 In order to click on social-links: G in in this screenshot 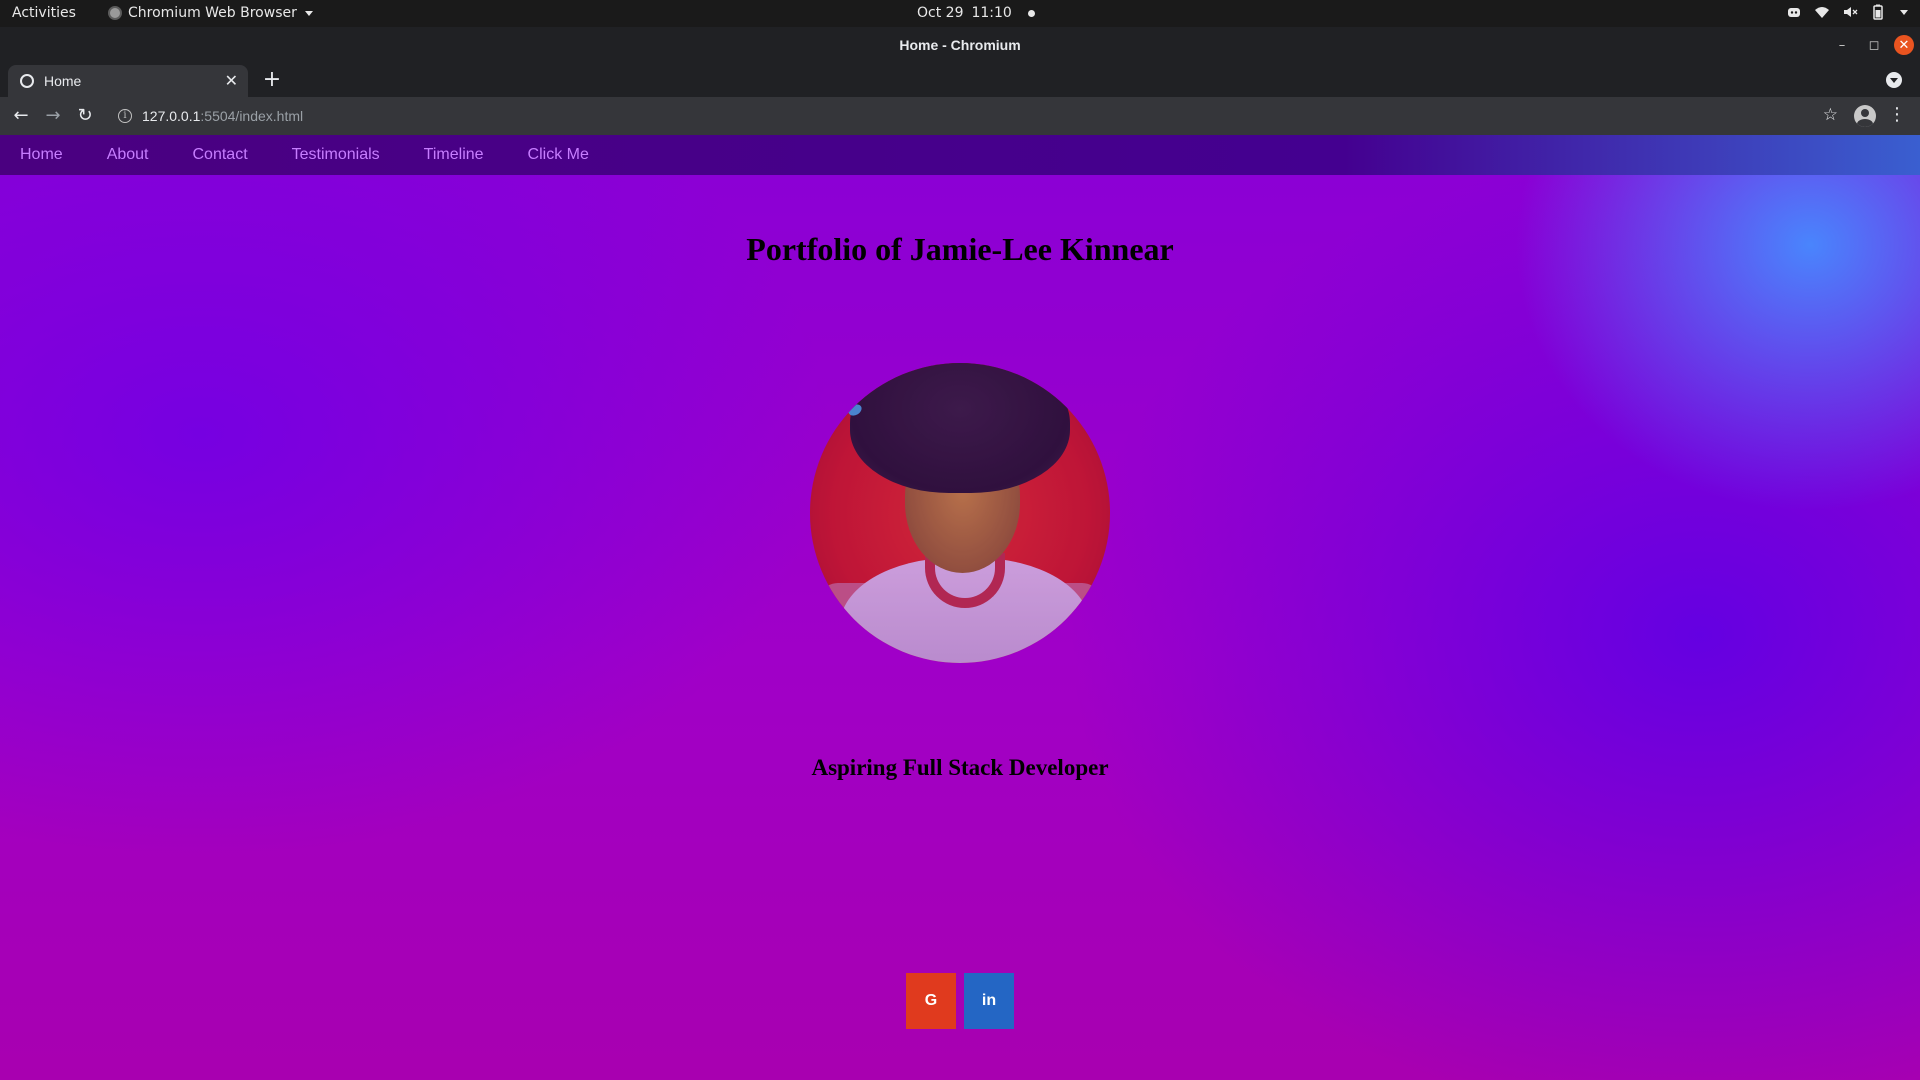, I will do `click(960, 1001)`.